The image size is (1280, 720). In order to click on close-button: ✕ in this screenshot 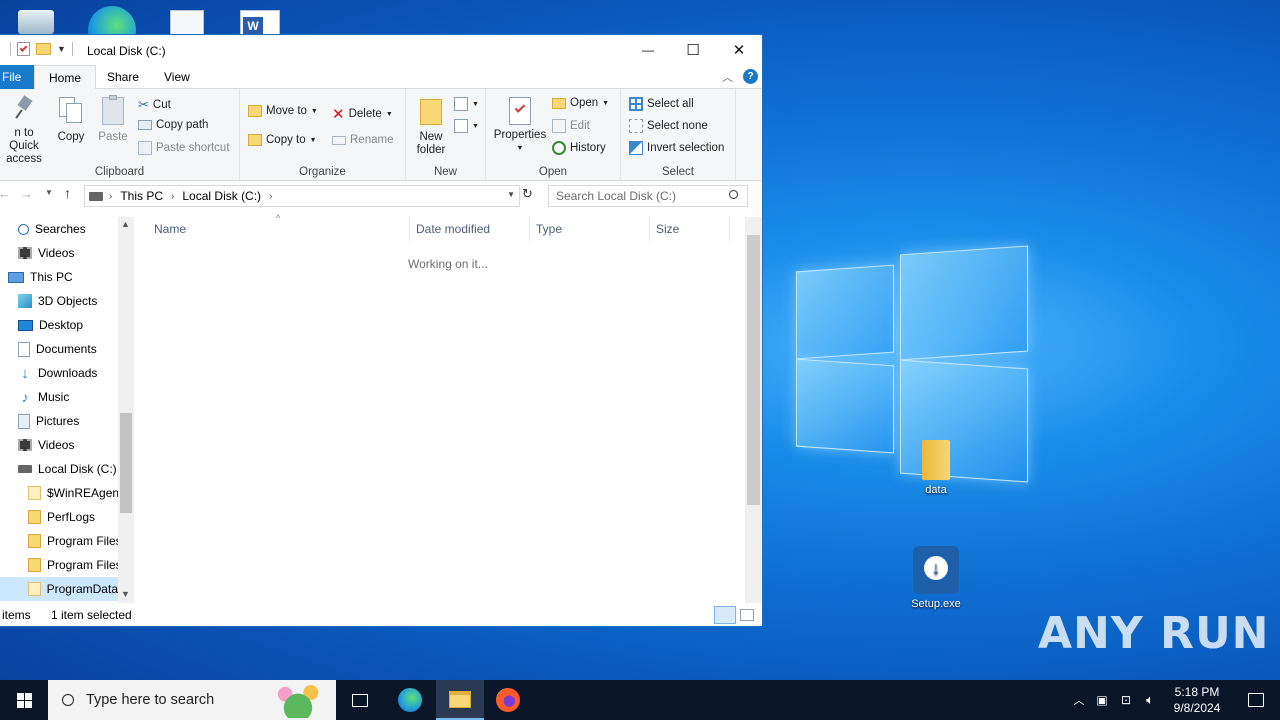, I will do `click(739, 50)`.